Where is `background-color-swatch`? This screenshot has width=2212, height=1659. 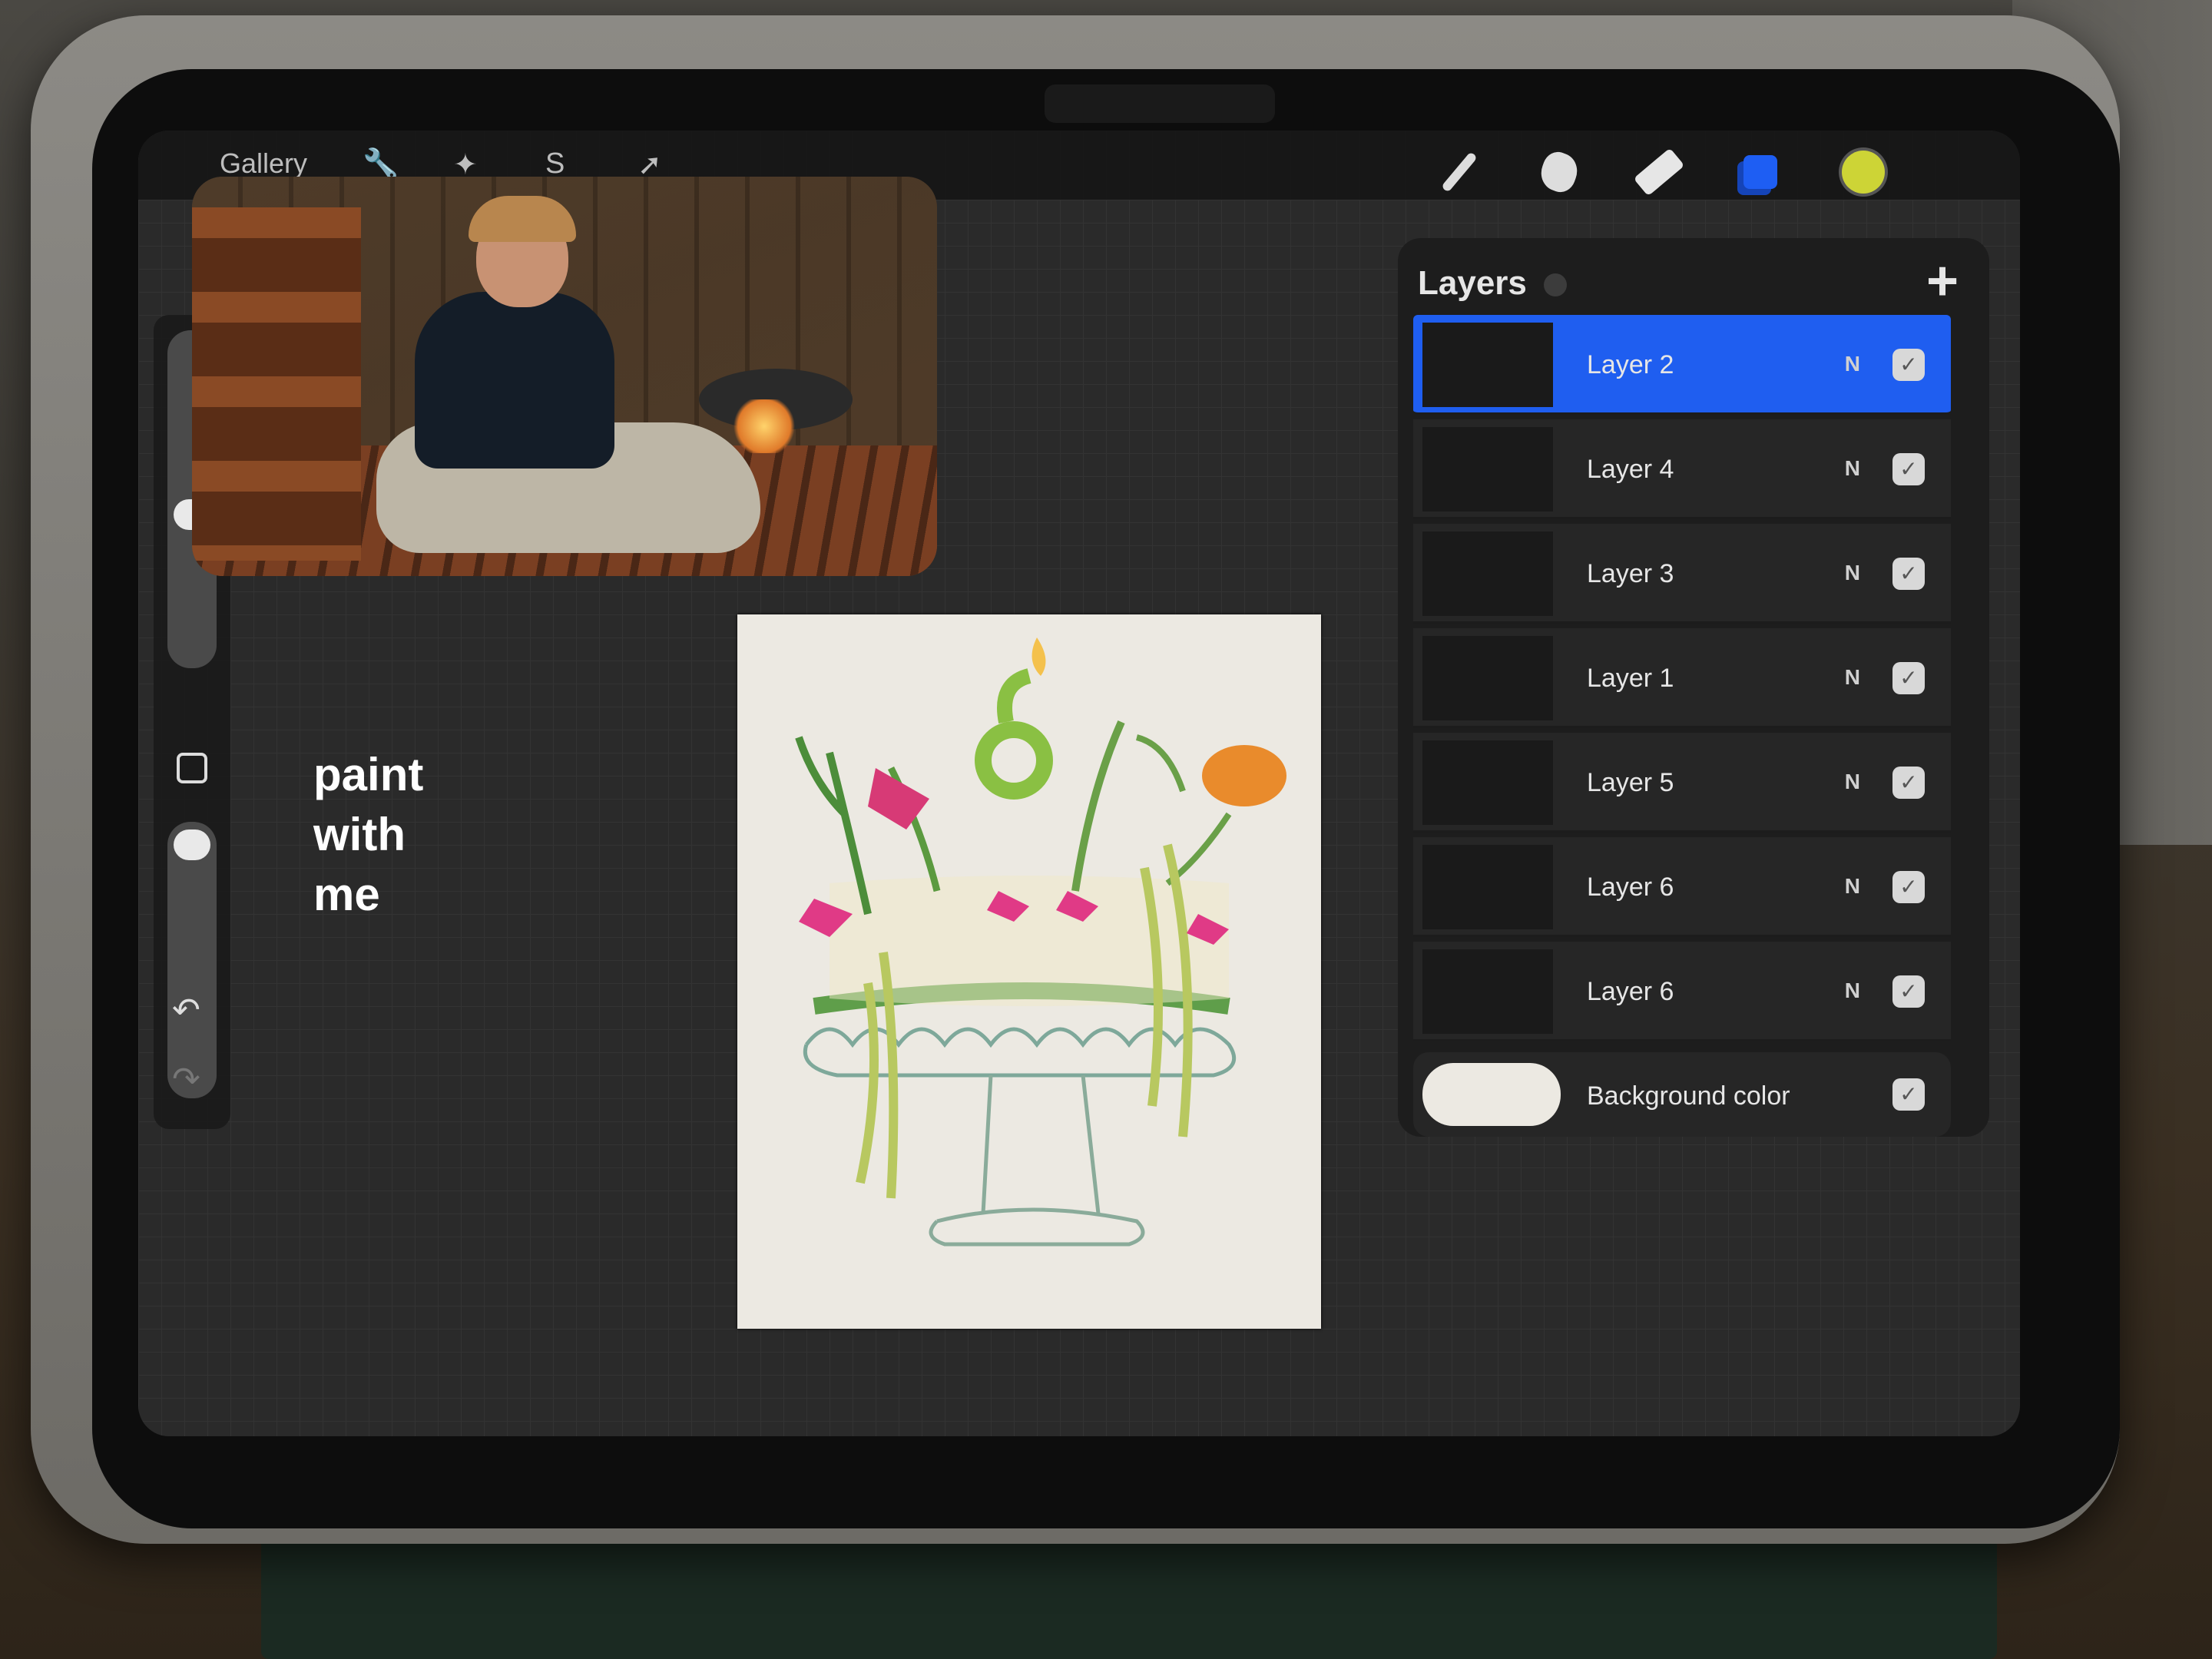
background-color-swatch is located at coordinates (1491, 1094).